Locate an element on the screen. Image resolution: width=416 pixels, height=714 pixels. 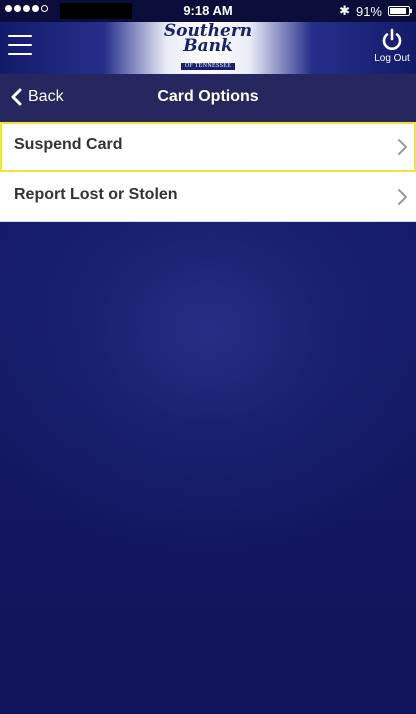
page-title: Card Options is located at coordinates (208, 96).